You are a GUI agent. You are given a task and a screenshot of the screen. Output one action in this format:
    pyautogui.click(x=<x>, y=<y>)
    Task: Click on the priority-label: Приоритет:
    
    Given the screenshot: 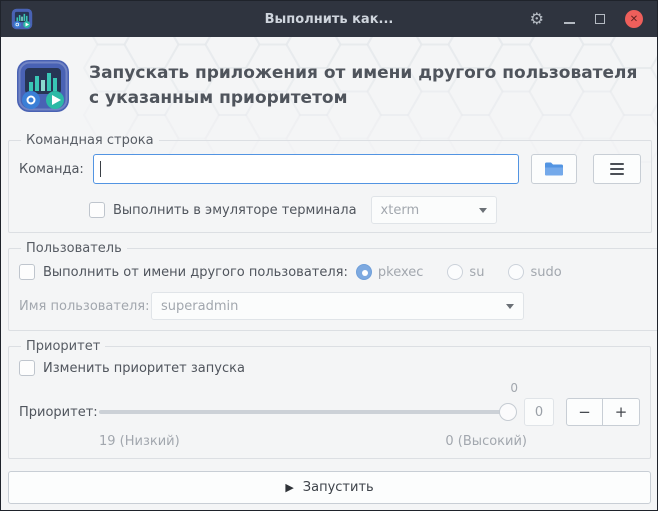 What is the action you would take?
    pyautogui.click(x=58, y=412)
    